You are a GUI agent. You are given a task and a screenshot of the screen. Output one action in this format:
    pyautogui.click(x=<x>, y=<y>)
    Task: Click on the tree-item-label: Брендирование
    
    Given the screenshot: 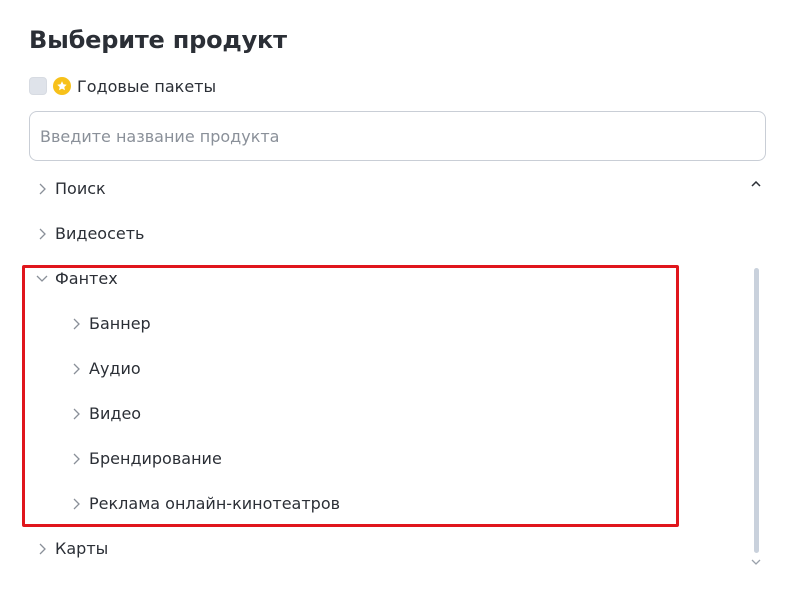 What is the action you would take?
    pyautogui.click(x=155, y=458)
    